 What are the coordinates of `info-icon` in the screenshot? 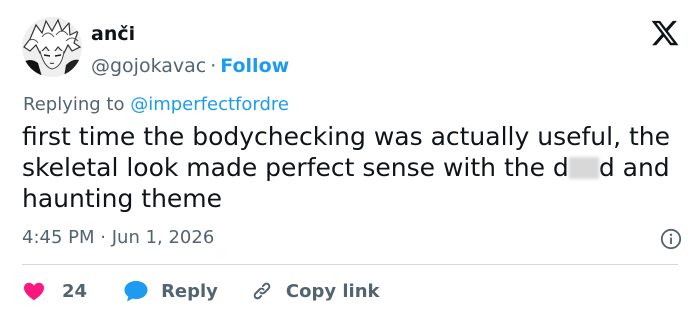 It's located at (671, 239).